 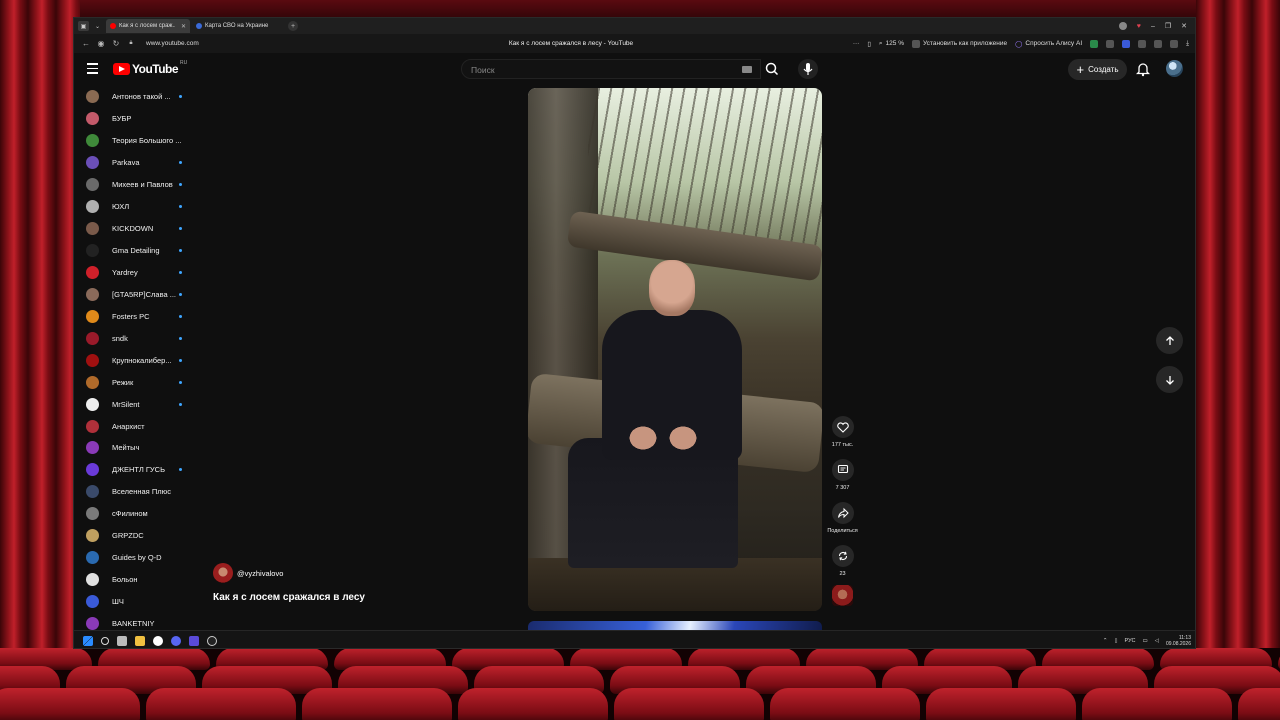 I want to click on sidebar-channel-item: Анархист, so click(x=134, y=426).